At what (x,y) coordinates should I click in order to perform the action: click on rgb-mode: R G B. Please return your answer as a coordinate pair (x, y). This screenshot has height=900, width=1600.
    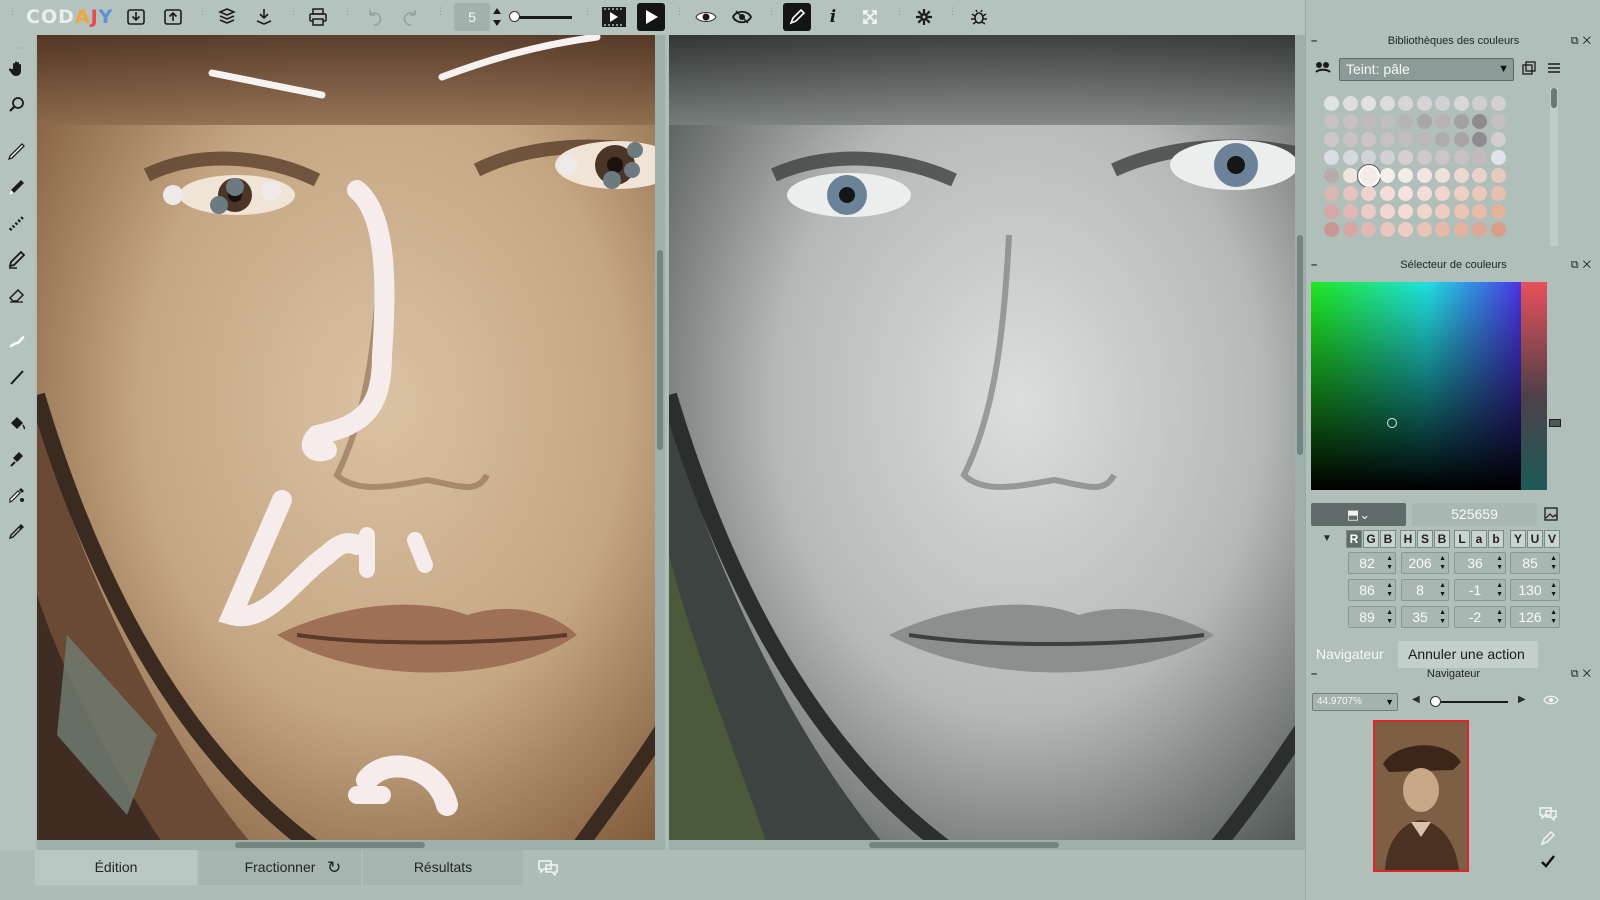
    Looking at the image, I should click on (1371, 539).